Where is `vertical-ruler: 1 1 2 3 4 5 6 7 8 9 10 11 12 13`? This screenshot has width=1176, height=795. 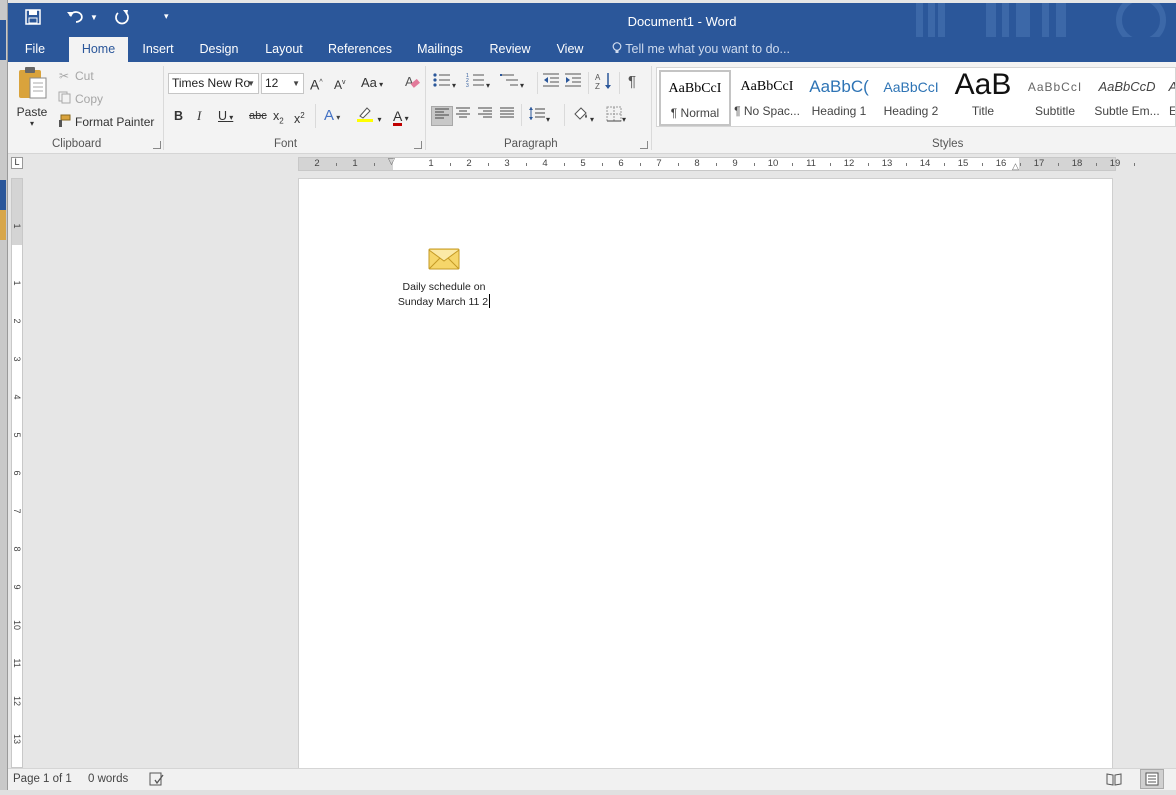
vertical-ruler: 1 1 2 3 4 5 6 7 8 9 10 11 12 13 is located at coordinates (17, 473).